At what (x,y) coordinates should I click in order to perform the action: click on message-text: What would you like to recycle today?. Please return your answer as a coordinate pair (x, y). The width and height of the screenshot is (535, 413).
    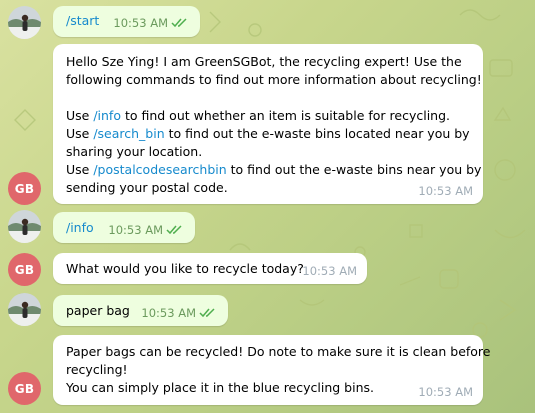
    Looking at the image, I should click on (185, 268).